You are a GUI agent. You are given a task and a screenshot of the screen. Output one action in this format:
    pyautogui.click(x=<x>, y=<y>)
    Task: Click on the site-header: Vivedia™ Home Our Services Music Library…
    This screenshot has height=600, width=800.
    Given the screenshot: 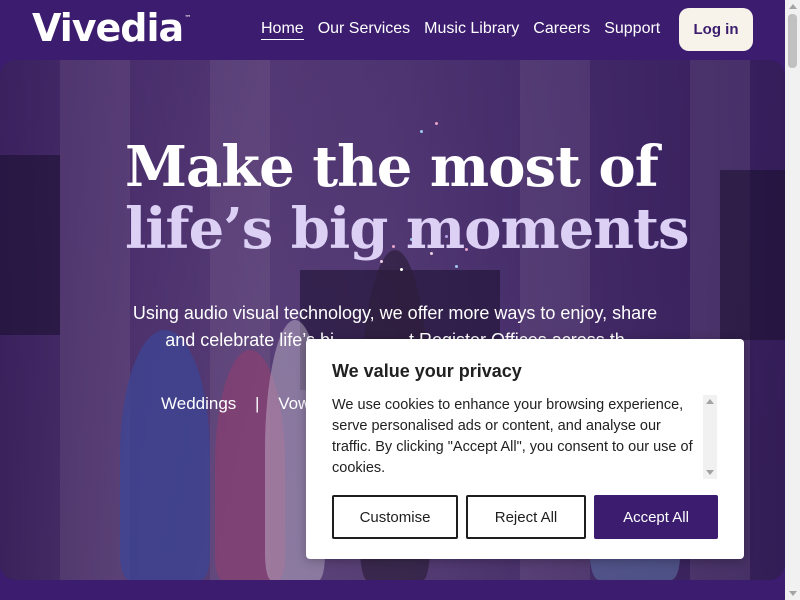 What is the action you would take?
    pyautogui.click(x=392, y=30)
    